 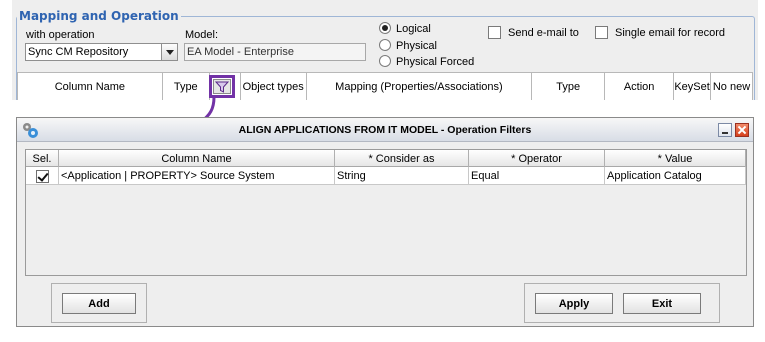 I want to click on filter-icon, so click(x=222, y=86).